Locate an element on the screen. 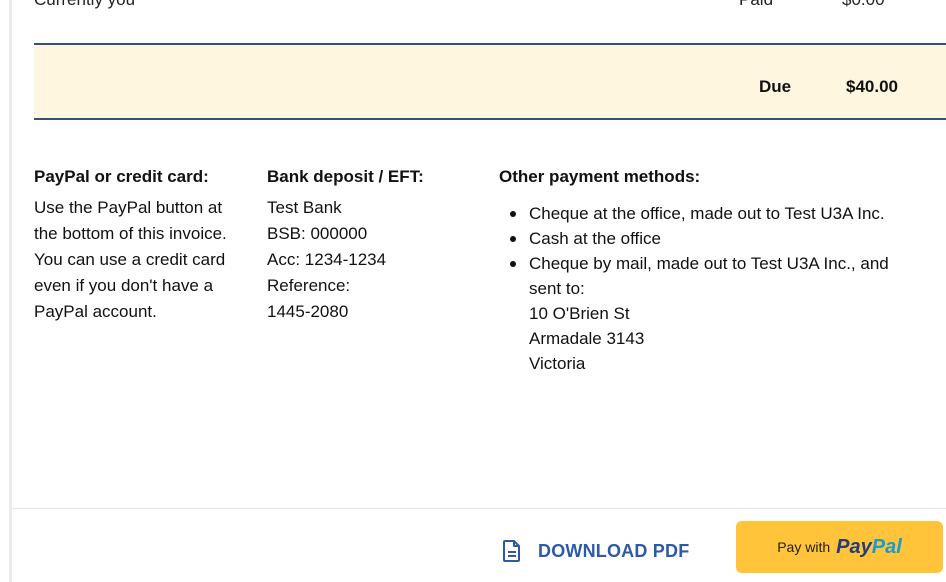  address-state: Victoria is located at coordinates (557, 363).